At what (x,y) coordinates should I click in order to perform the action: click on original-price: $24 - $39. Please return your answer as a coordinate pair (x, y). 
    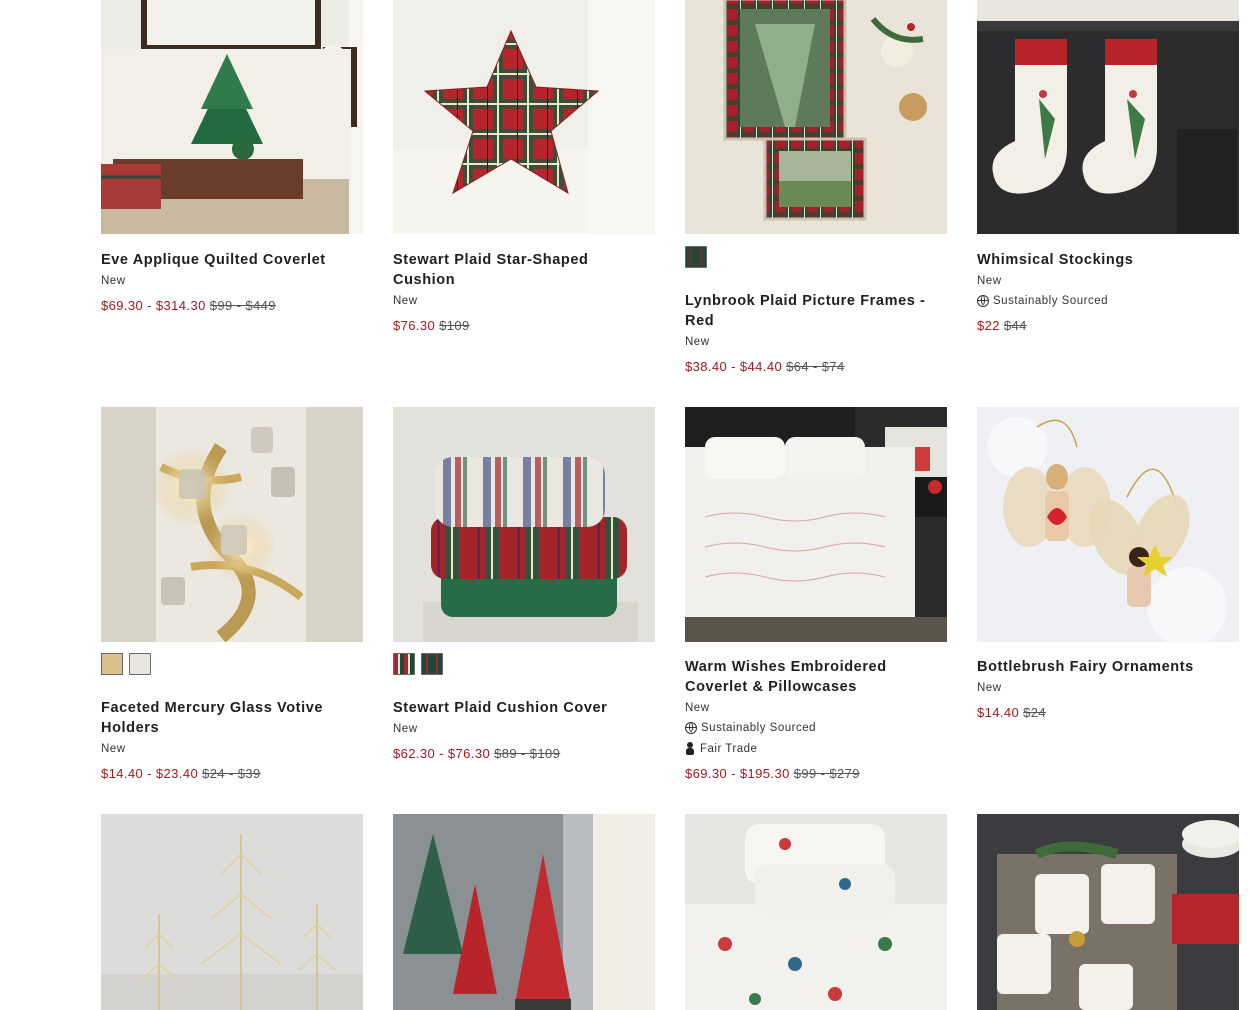
    Looking at the image, I should click on (231, 773).